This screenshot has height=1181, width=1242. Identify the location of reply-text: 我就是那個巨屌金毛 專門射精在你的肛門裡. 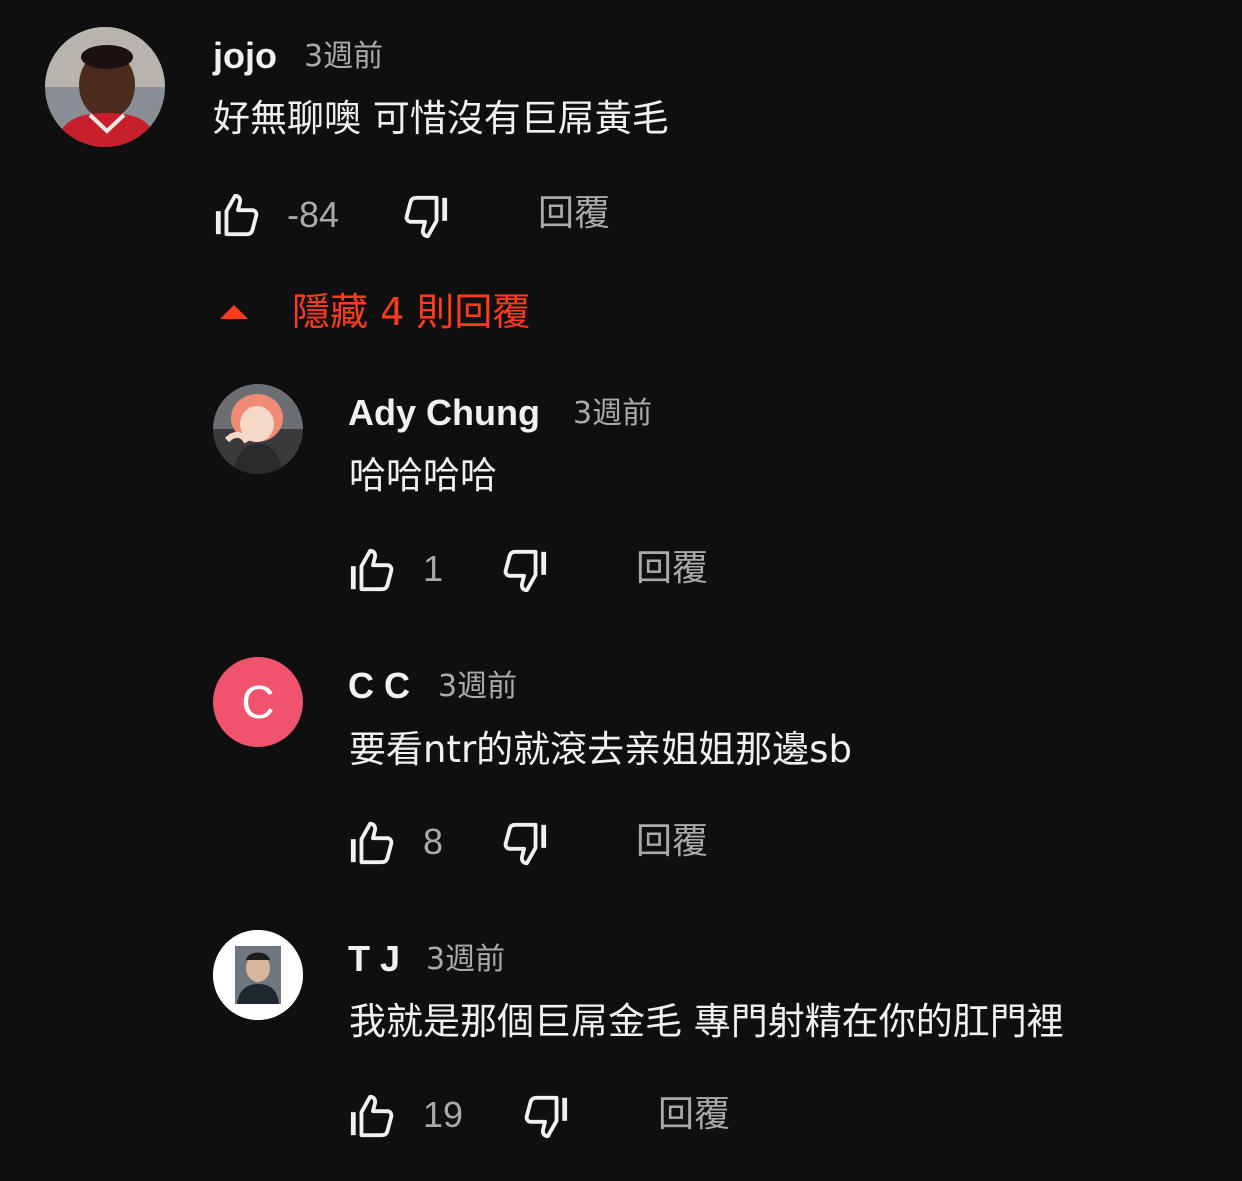
(706, 1021).